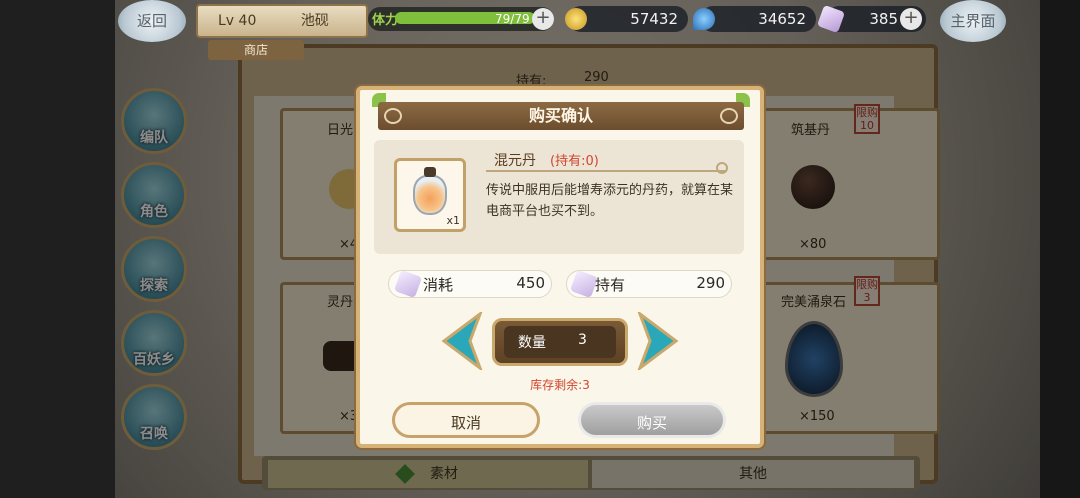  I want to click on dialog-title: 购买确认, so click(561, 116).